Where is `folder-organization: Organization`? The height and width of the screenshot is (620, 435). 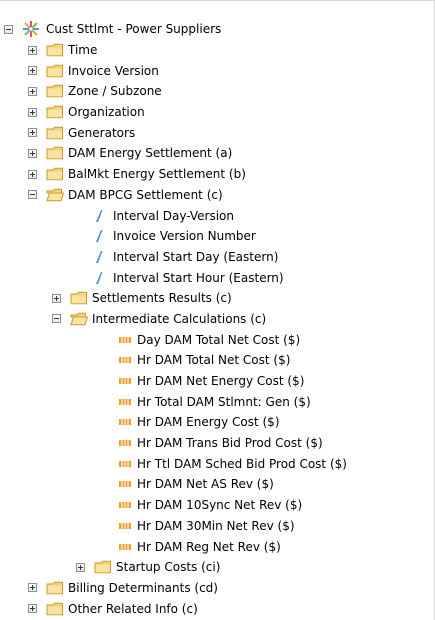
folder-organization: Organization is located at coordinates (217, 112).